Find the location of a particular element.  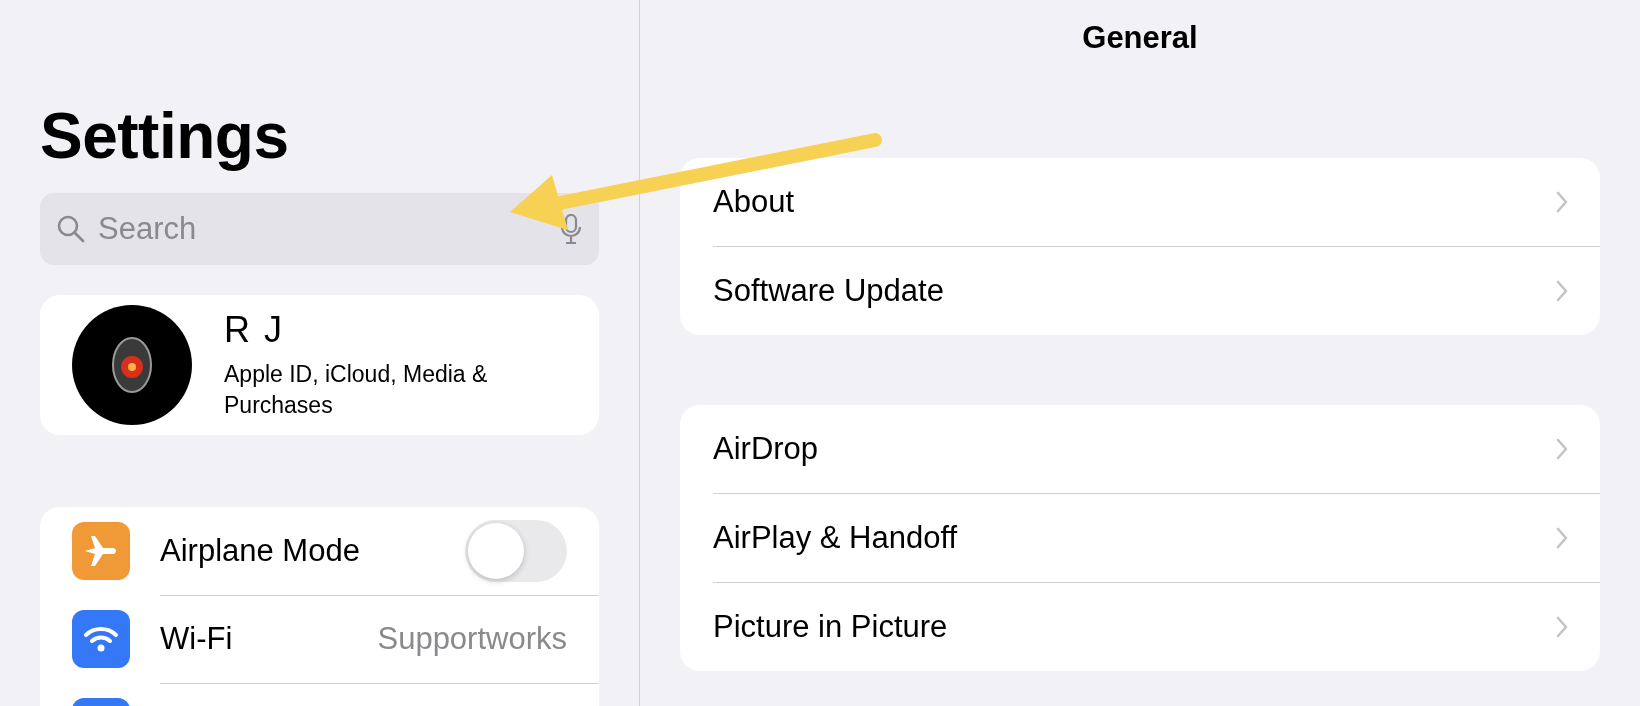

setting-value: Supportworks is located at coordinates (472, 638).